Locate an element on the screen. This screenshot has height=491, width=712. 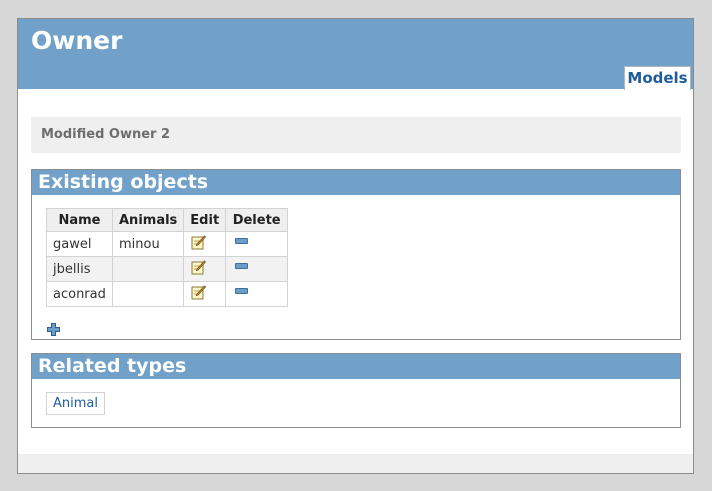
column-header-animals: Animals is located at coordinates (148, 220).